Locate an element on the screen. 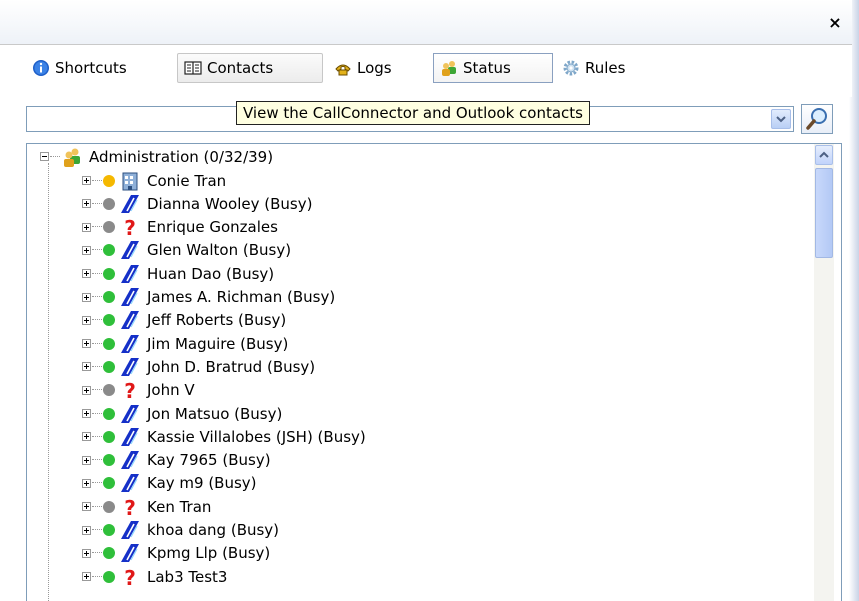  vertical-scrollbar is located at coordinates (824, 372).